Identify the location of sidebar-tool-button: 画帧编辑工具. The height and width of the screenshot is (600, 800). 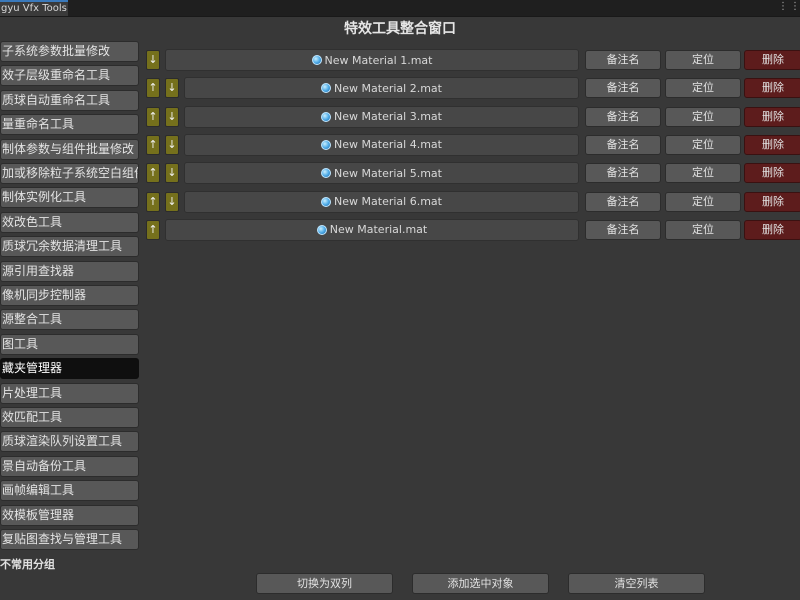
(69, 491).